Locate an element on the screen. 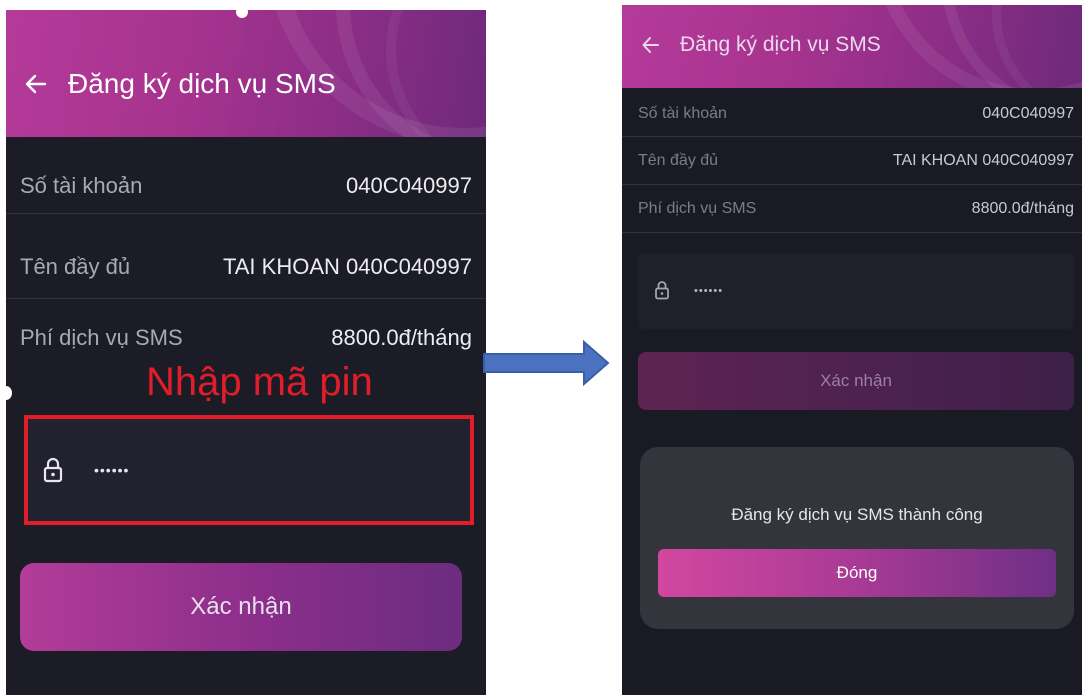  close-button-label: Đóng is located at coordinates (857, 572).